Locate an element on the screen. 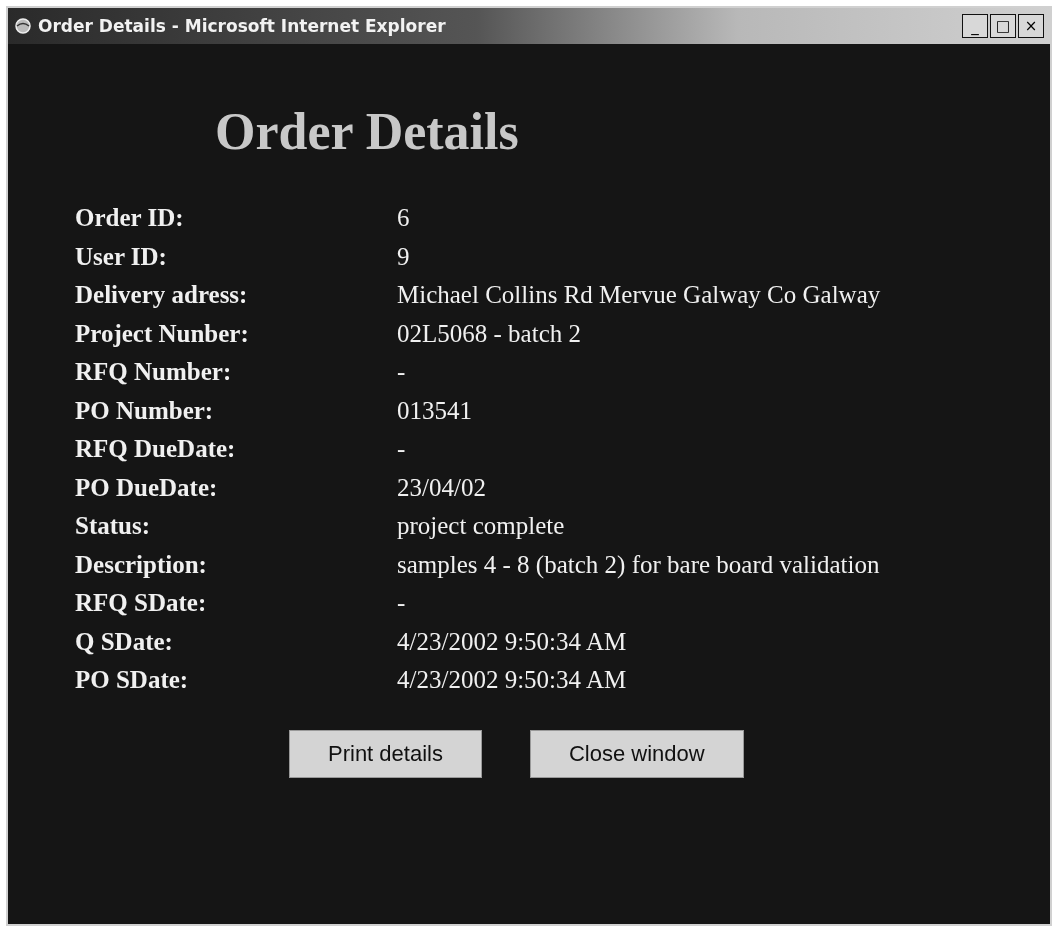  field-value: samples 4 - 8 (batch 2) for bare board validation is located at coordinates (639, 564).